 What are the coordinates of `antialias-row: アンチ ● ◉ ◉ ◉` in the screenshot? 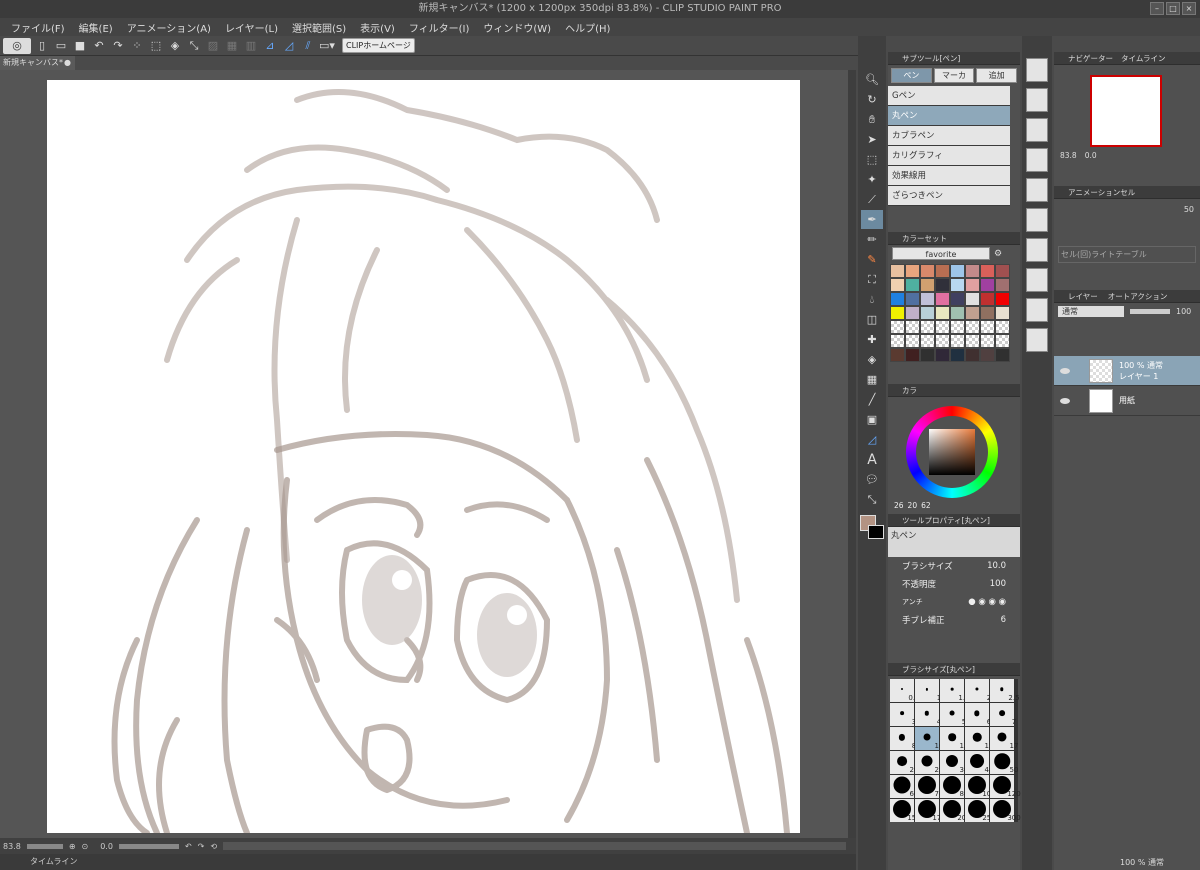 It's located at (954, 602).